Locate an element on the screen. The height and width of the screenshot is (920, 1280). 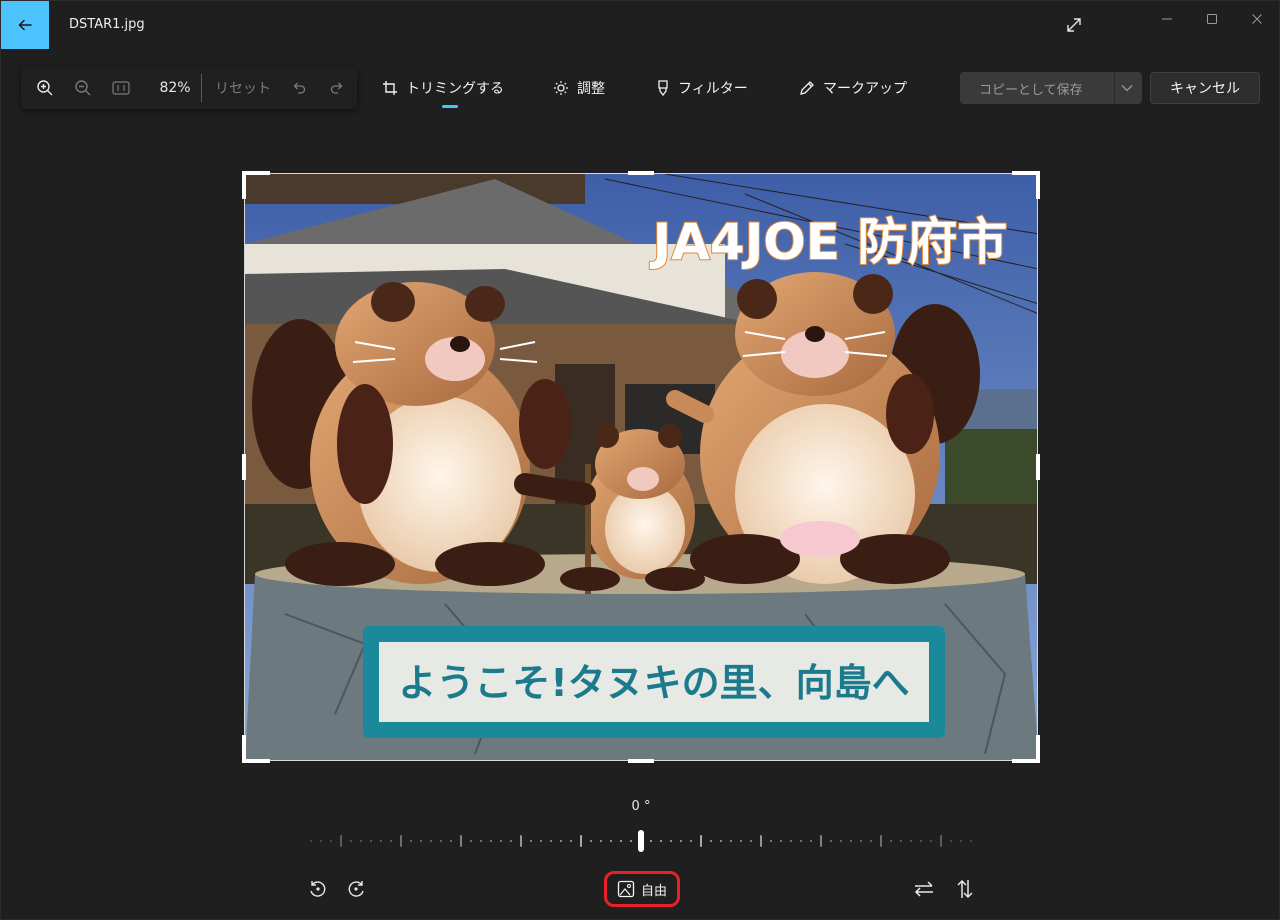
redo-button is located at coordinates (337, 88).